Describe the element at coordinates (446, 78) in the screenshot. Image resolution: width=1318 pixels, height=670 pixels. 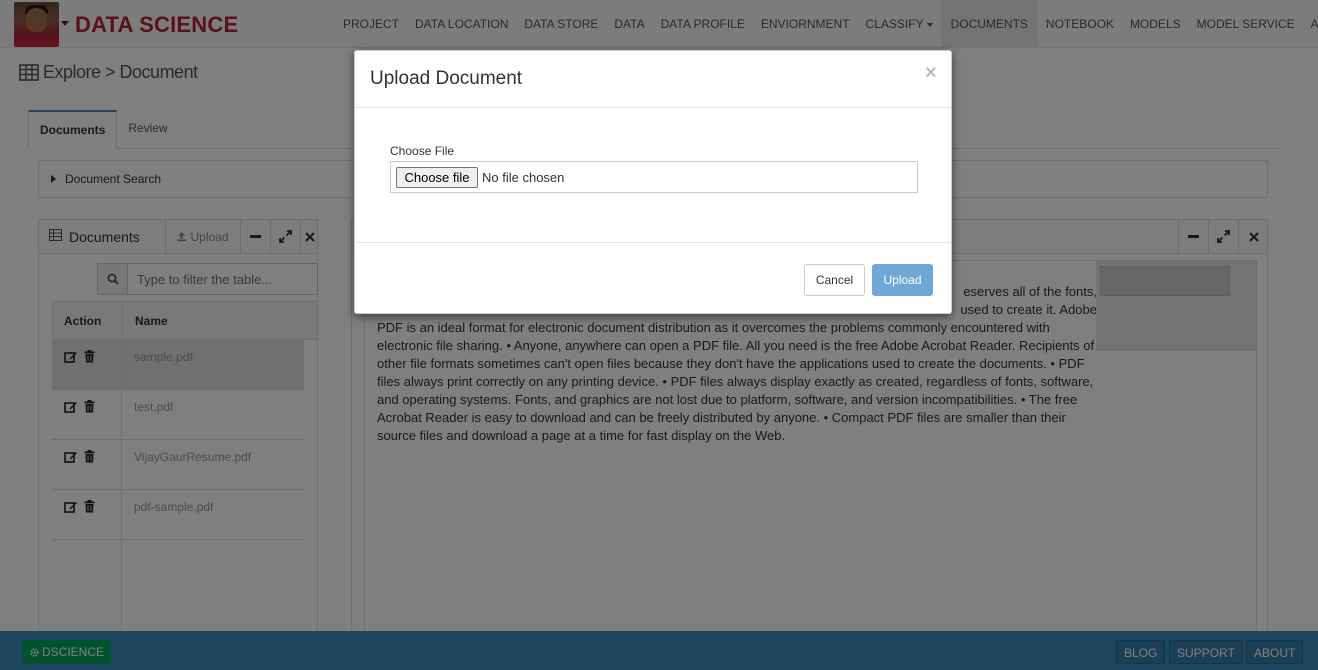
I see `modal-title: Upload Document` at that location.